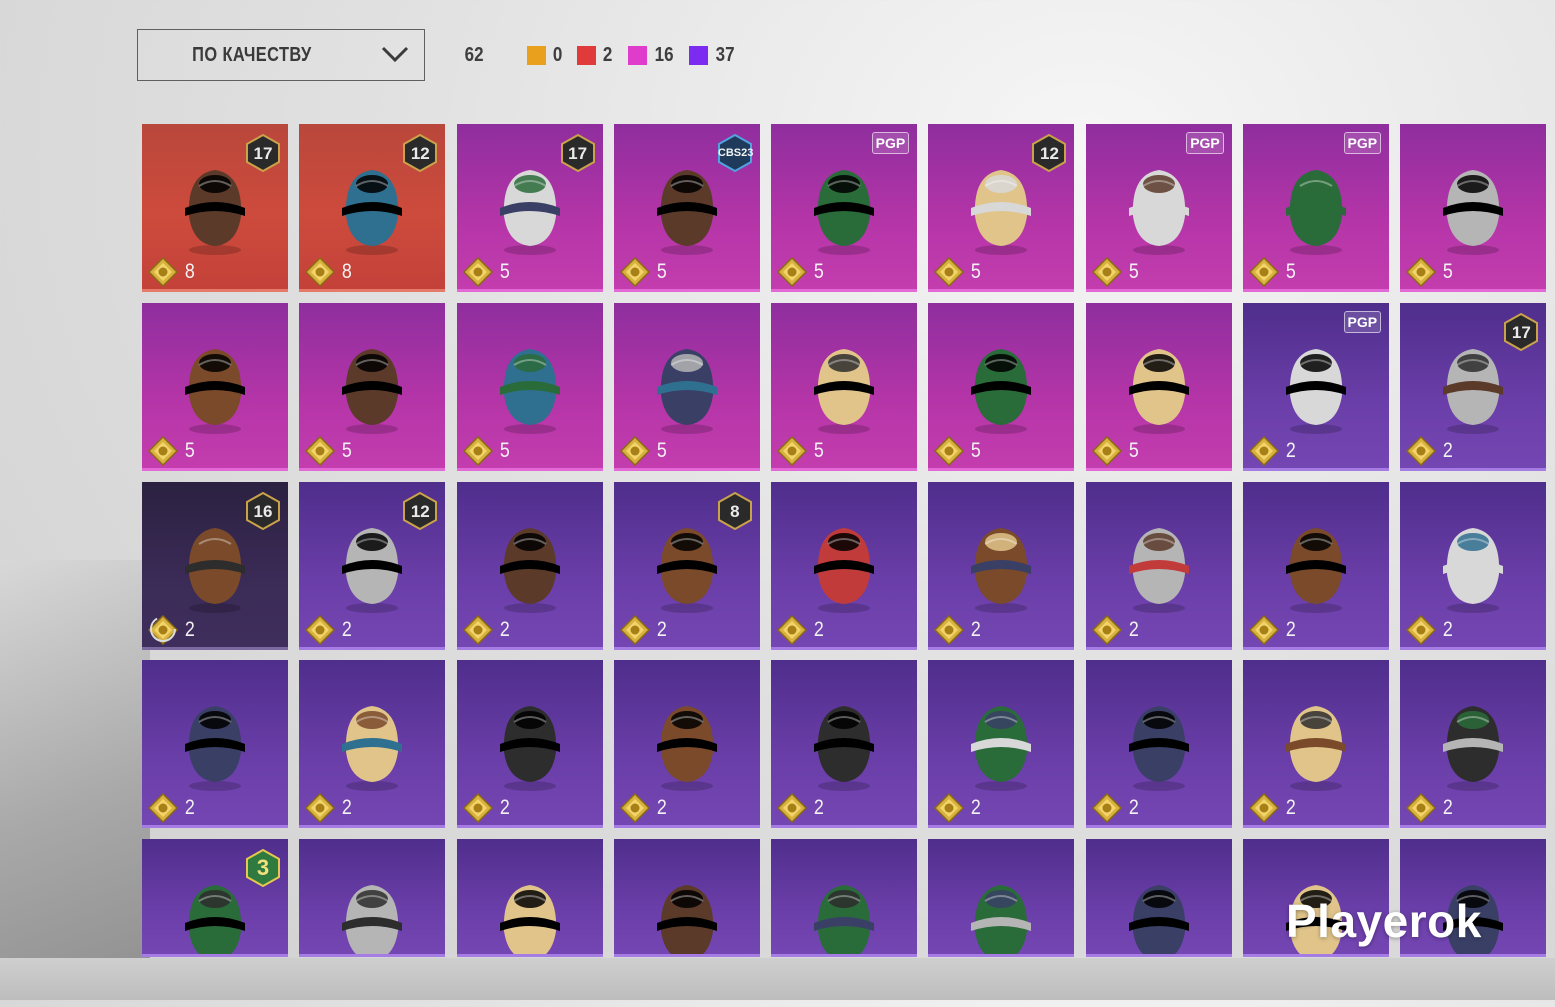  Describe the element at coordinates (372, 565) in the screenshot. I see `inventory-item: 12 2` at that location.